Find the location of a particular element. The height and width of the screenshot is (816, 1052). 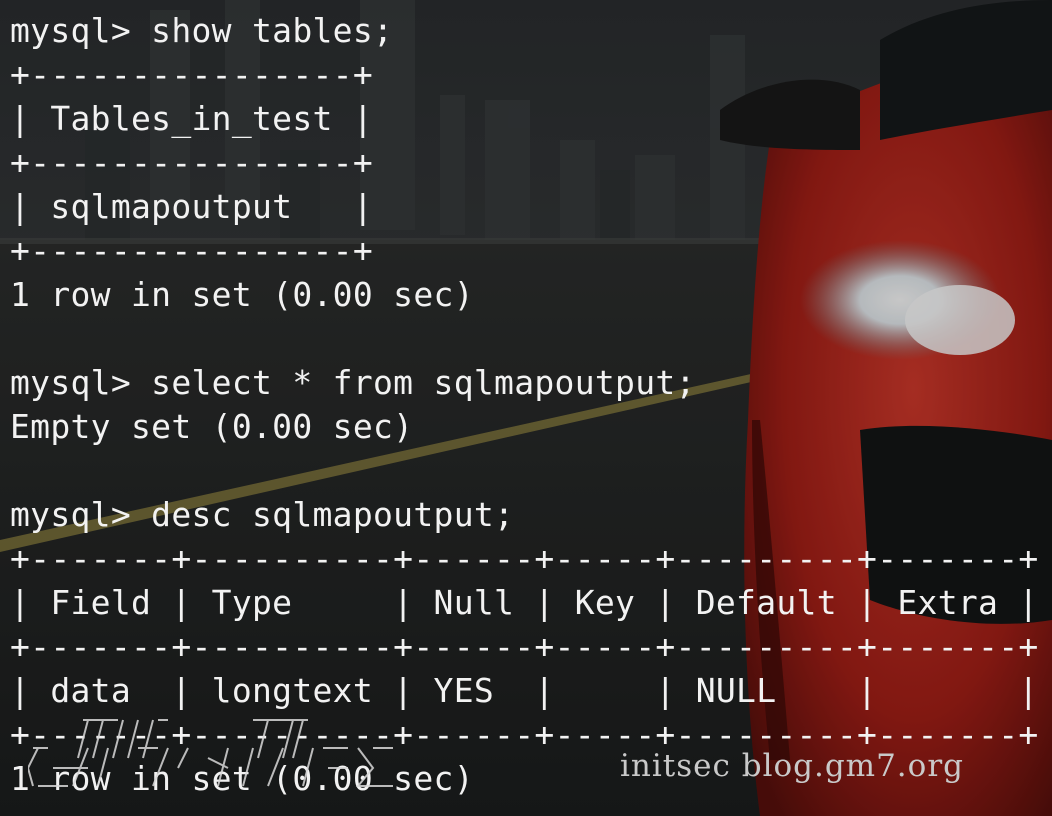

terminal-line: | sqlmapoutput | is located at coordinates (192, 206).